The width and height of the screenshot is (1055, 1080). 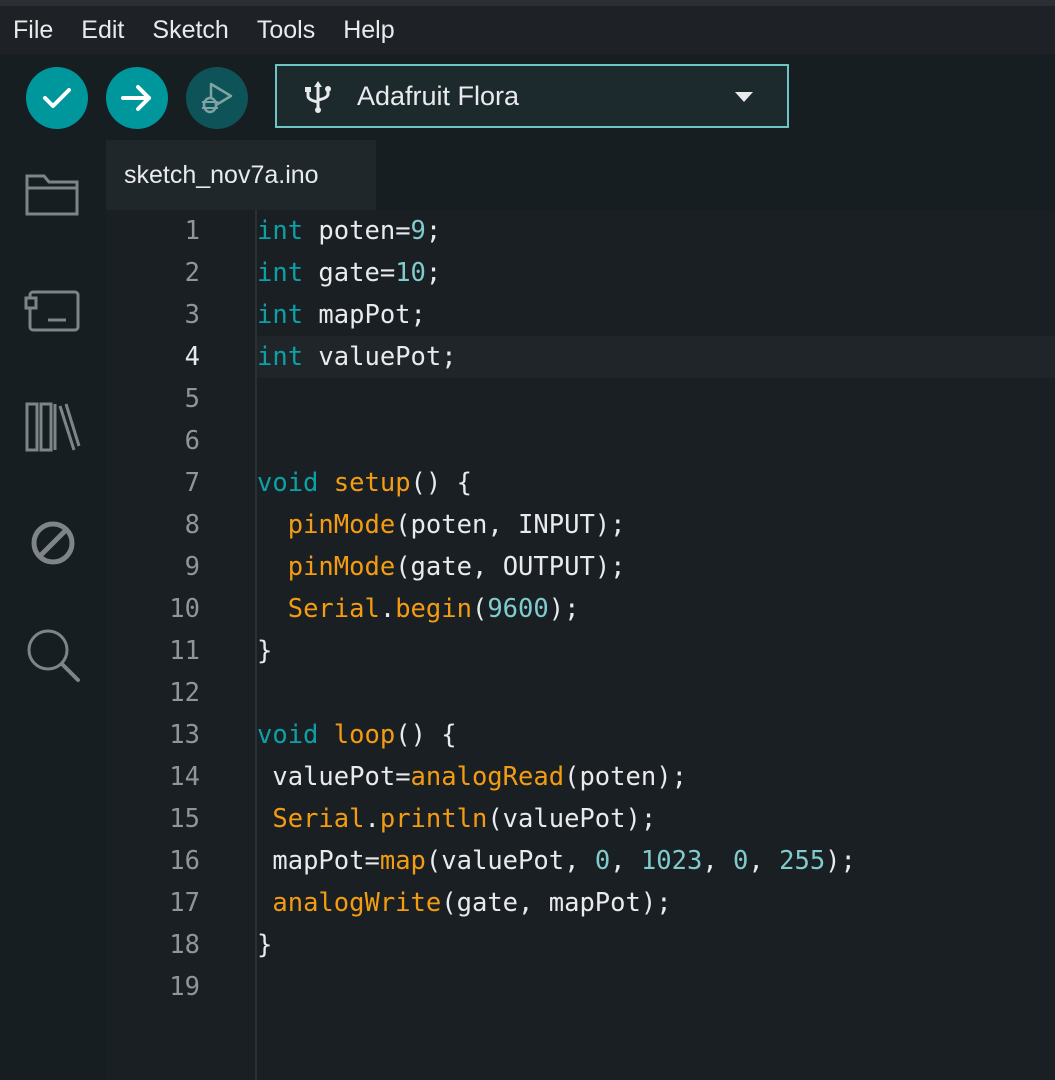 I want to click on code-line: 12, so click(x=580, y=693).